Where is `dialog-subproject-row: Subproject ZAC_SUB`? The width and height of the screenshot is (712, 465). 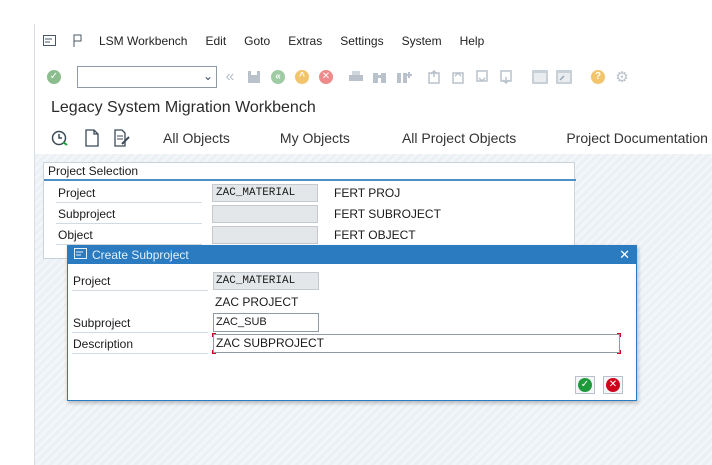
dialog-subproject-row: Subproject ZAC_SUB is located at coordinates (352, 323).